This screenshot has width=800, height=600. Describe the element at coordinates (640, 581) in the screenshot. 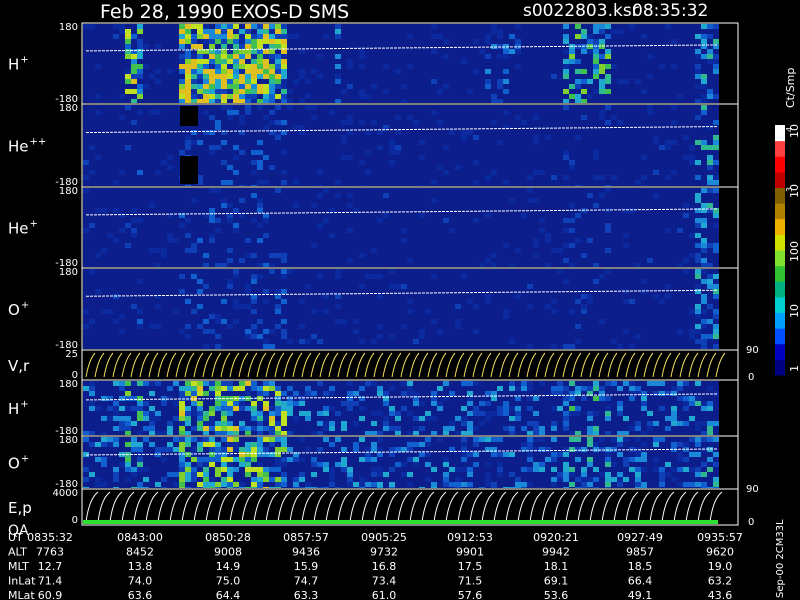

I see `footer-value: 66.4` at that location.